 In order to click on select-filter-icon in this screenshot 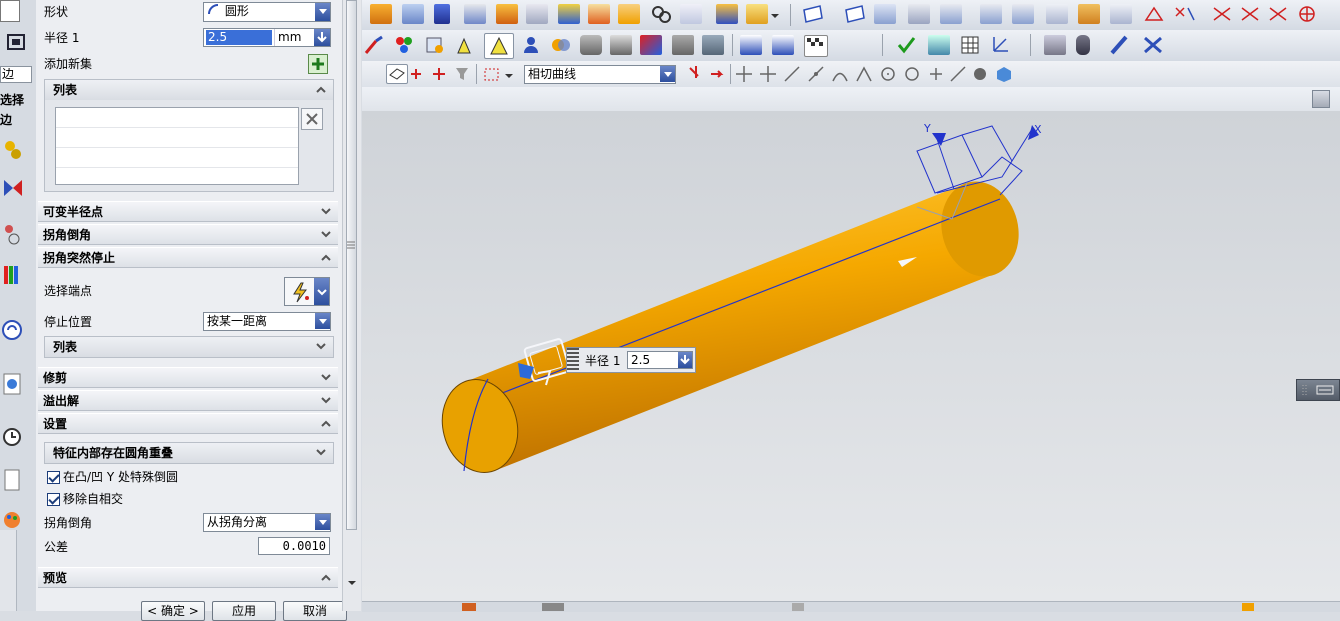, I will do `click(465, 74)`.